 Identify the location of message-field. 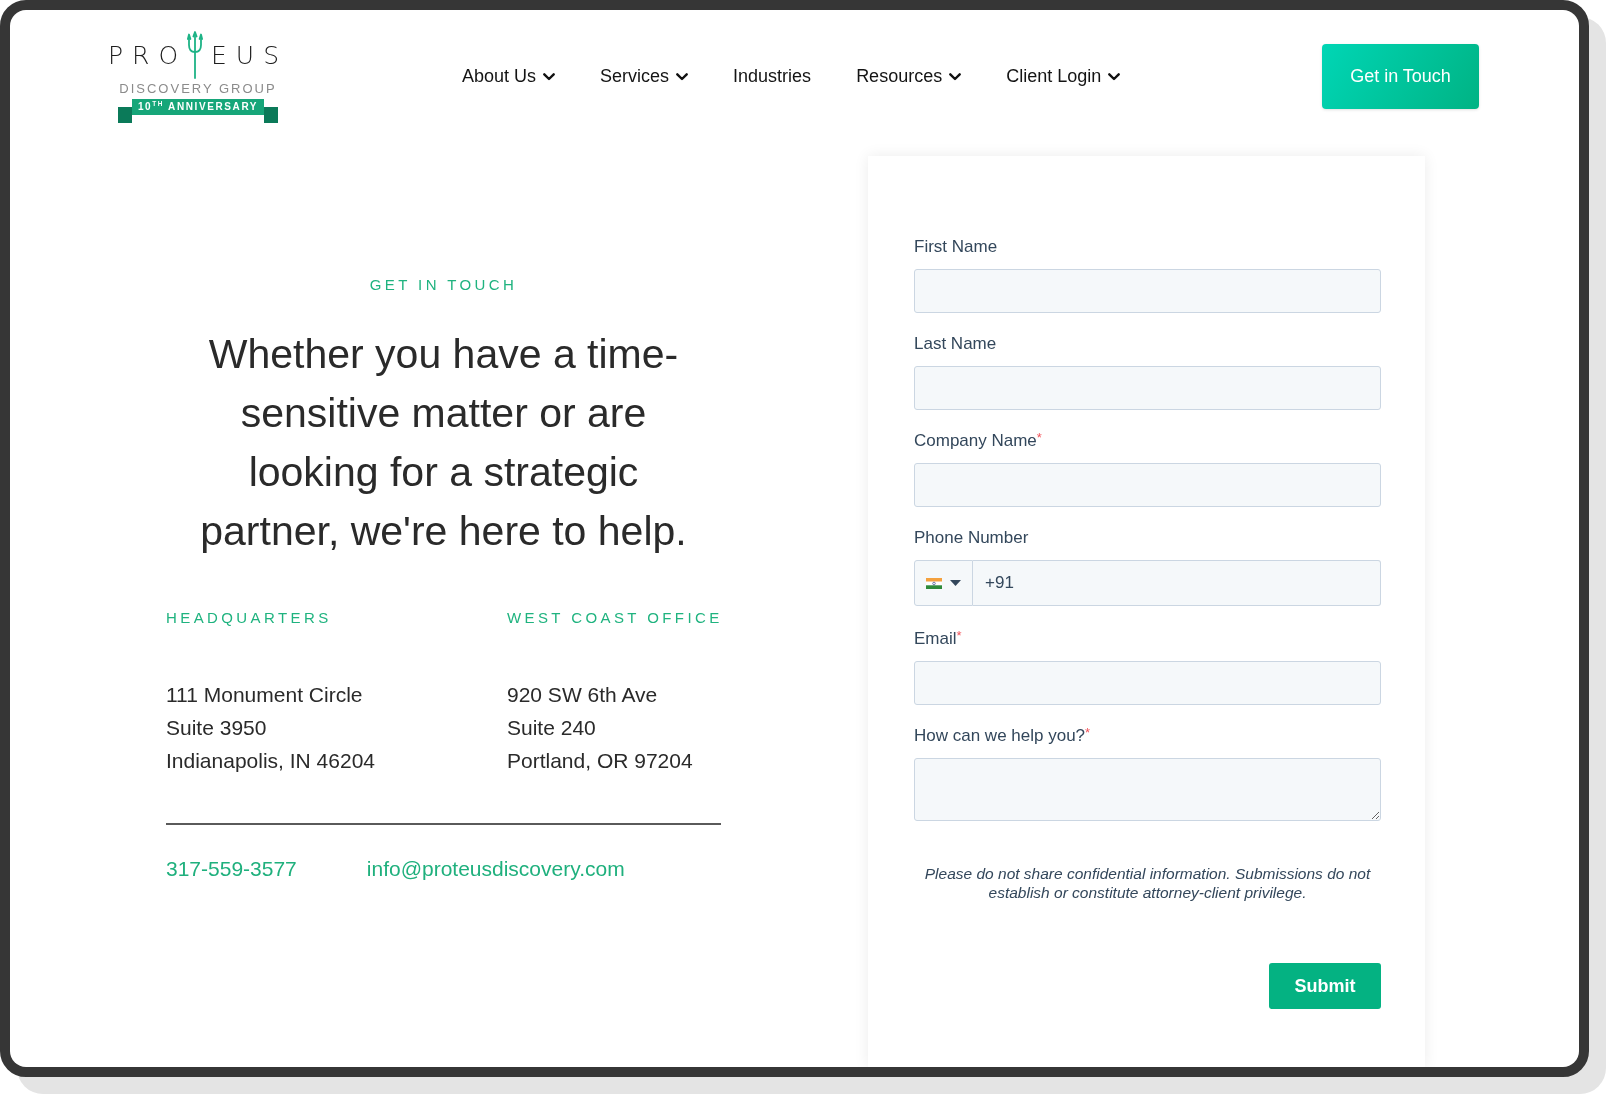
(1147, 789).